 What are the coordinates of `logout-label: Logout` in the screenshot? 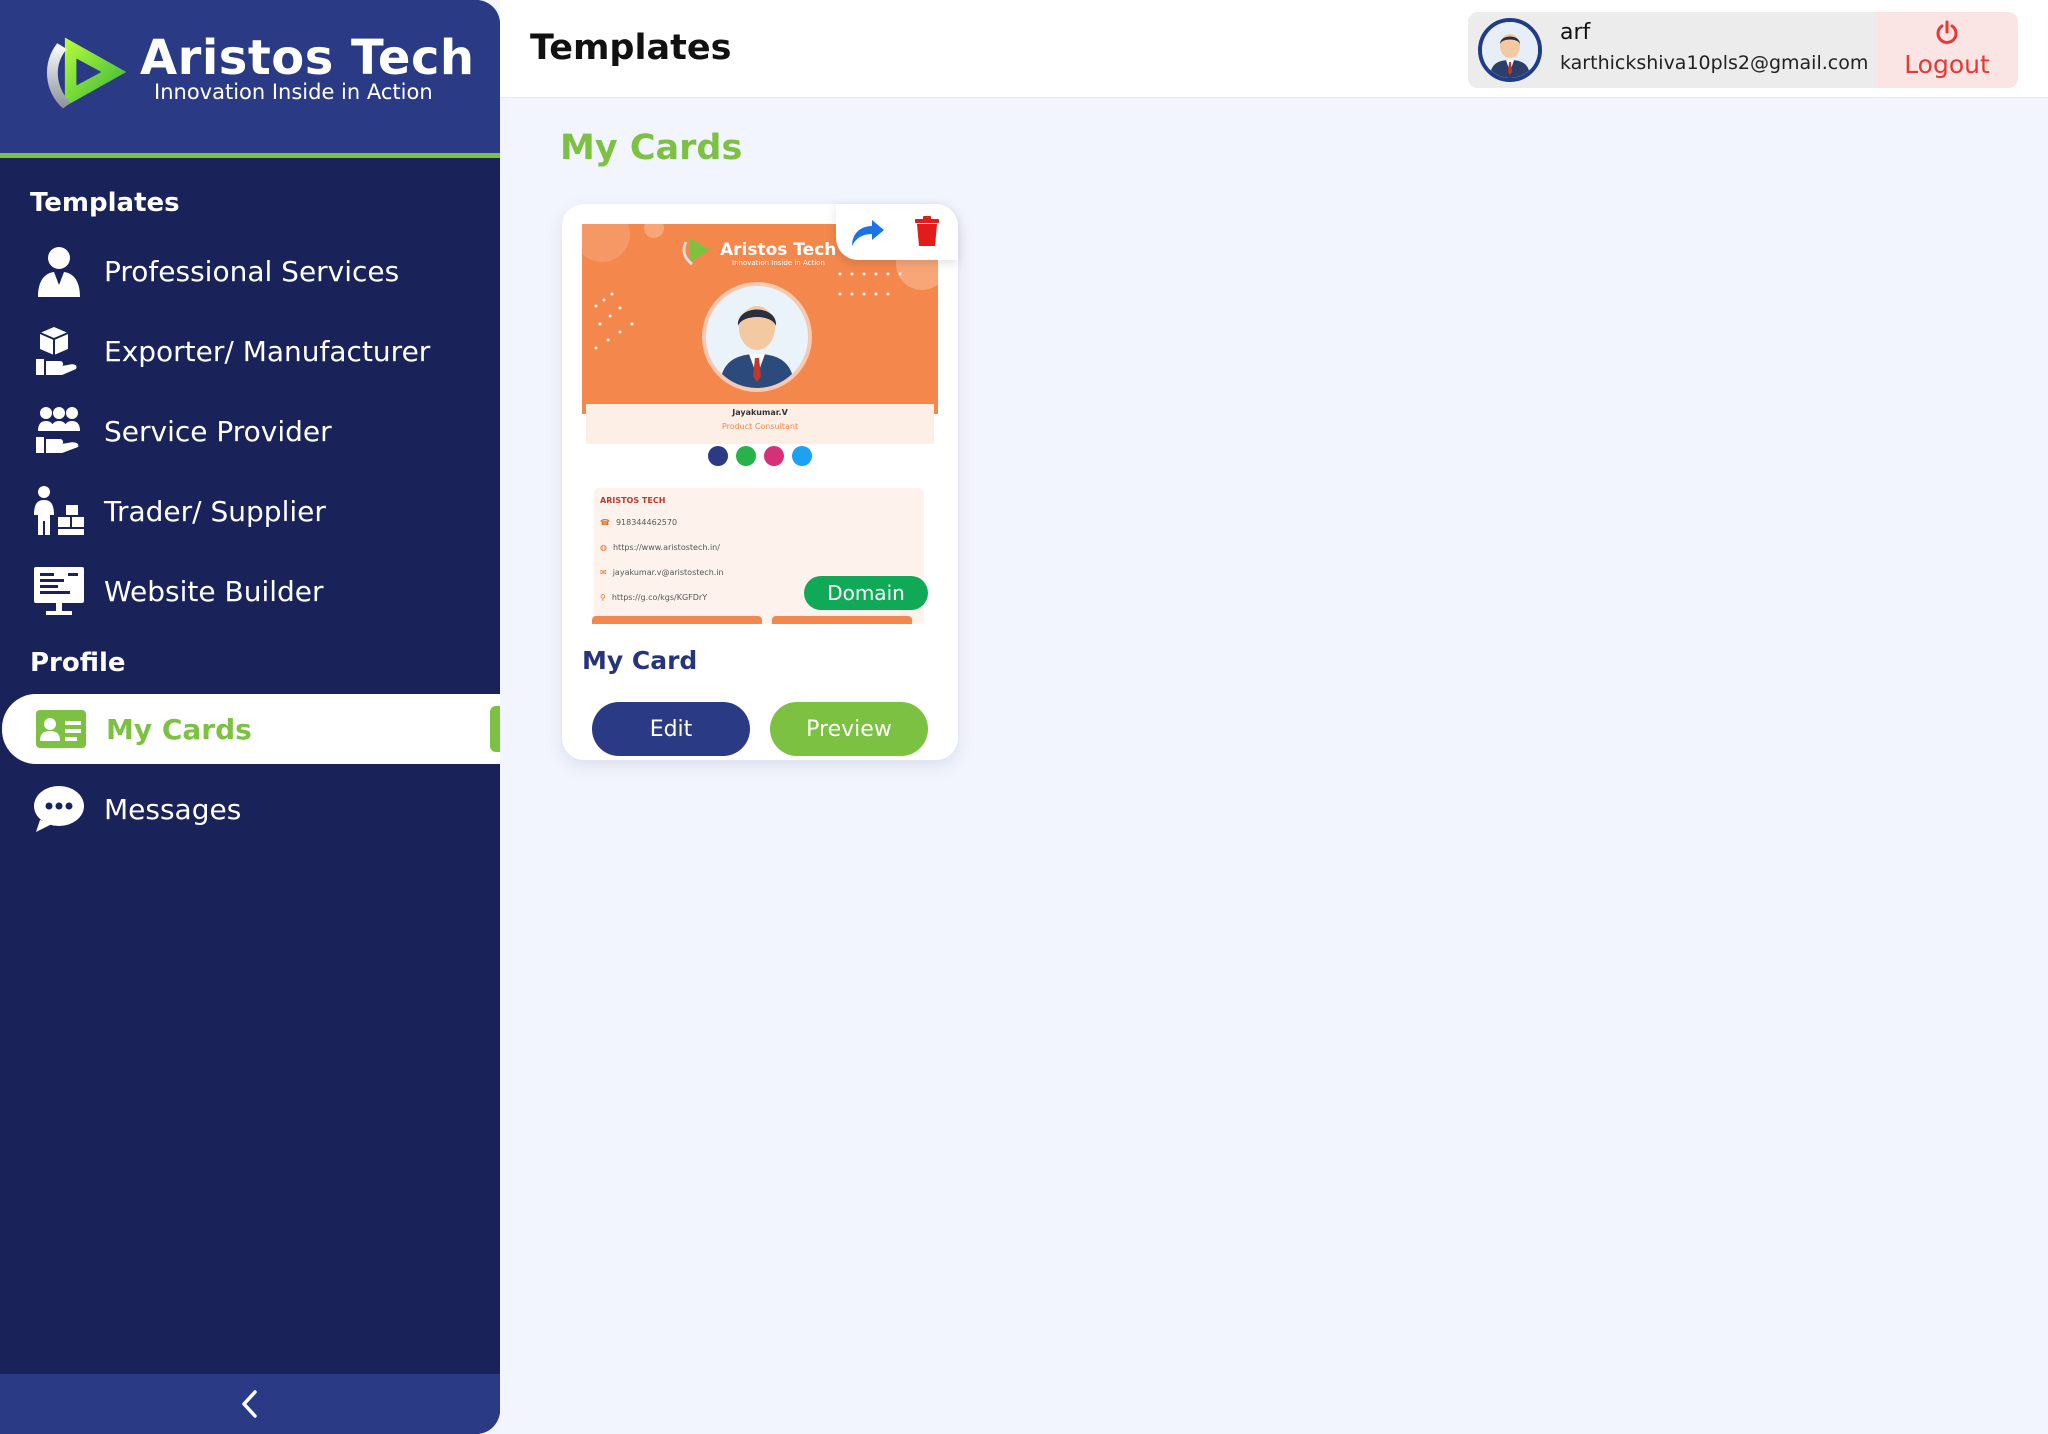 It's located at (1947, 64).